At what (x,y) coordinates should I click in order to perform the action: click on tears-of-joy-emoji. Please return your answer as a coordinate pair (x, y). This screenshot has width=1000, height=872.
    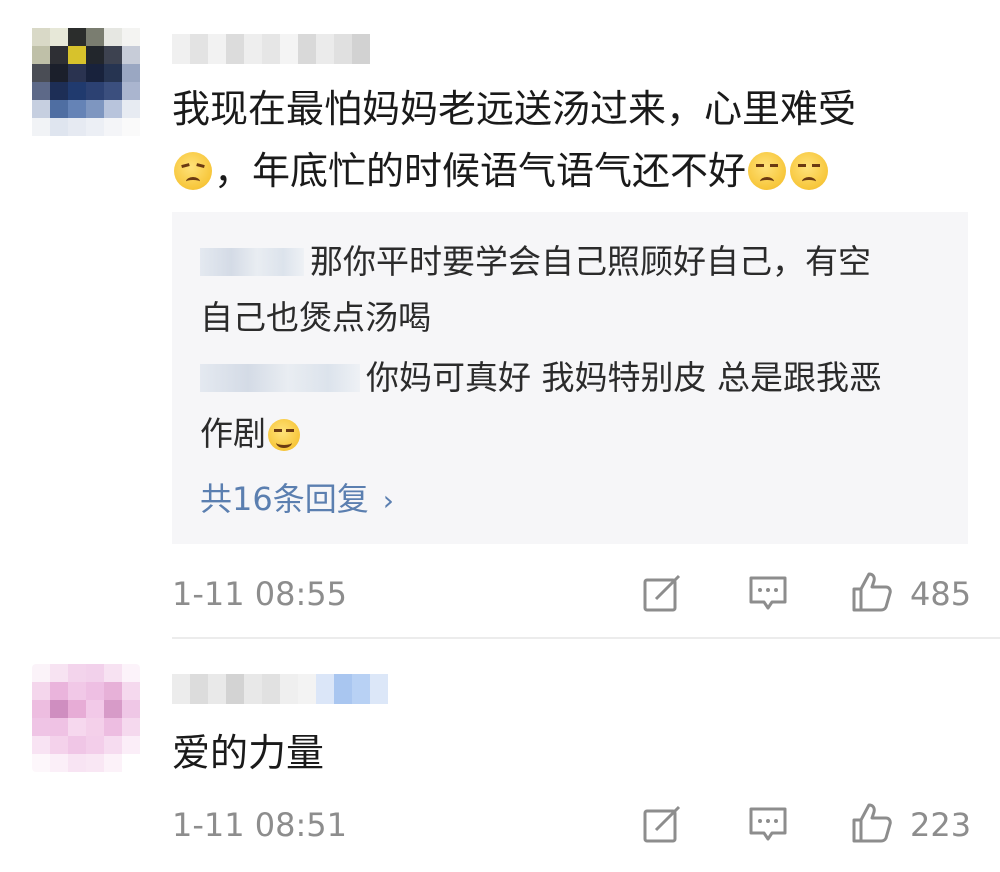
    Looking at the image, I should click on (284, 435).